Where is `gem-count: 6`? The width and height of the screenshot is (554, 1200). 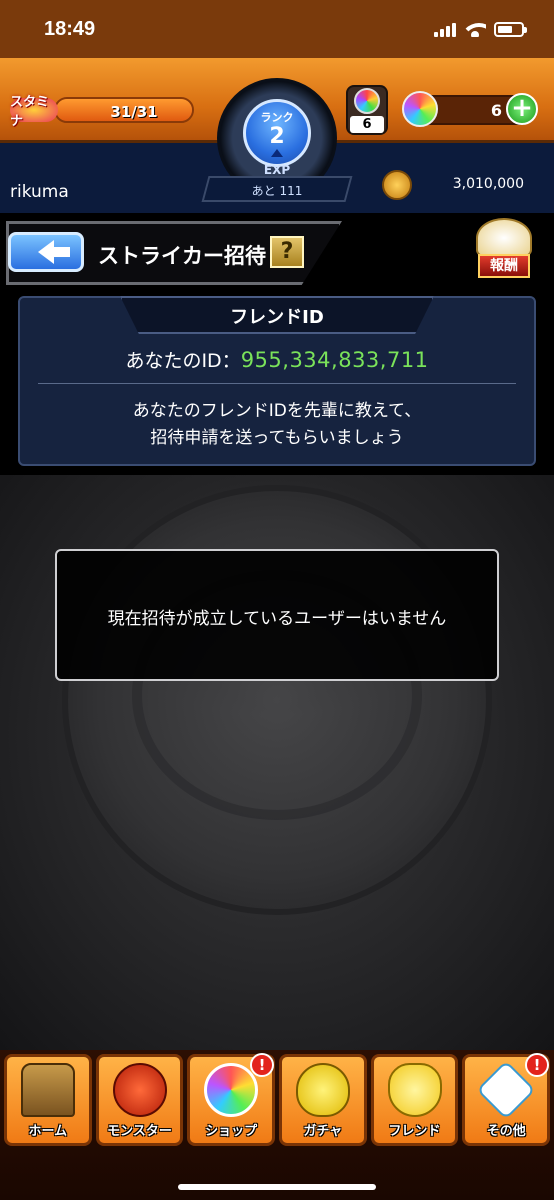
gem-count: 6 is located at coordinates (496, 110).